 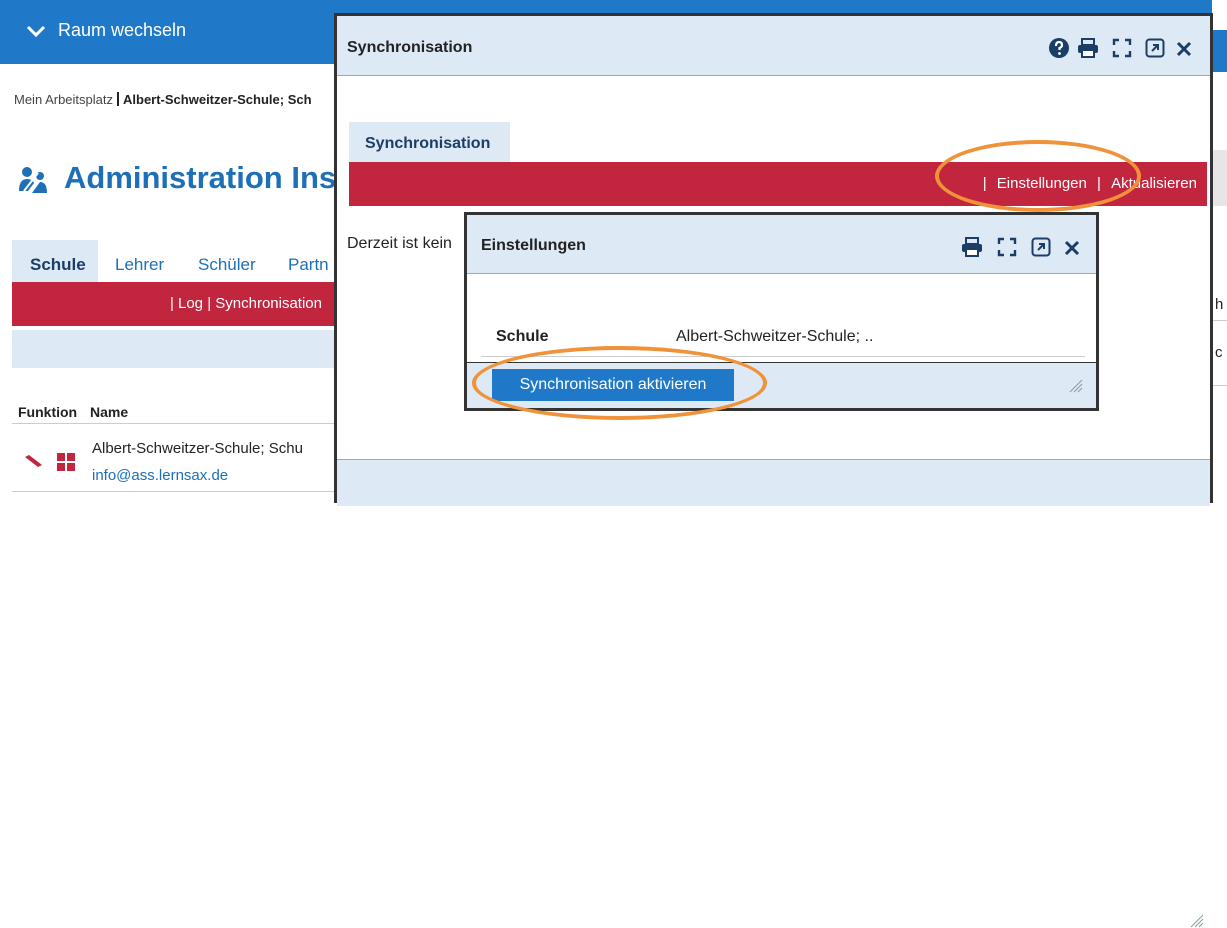 What do you see at coordinates (227, 265) in the screenshot?
I see `tab-schueler: Schüler` at bounding box center [227, 265].